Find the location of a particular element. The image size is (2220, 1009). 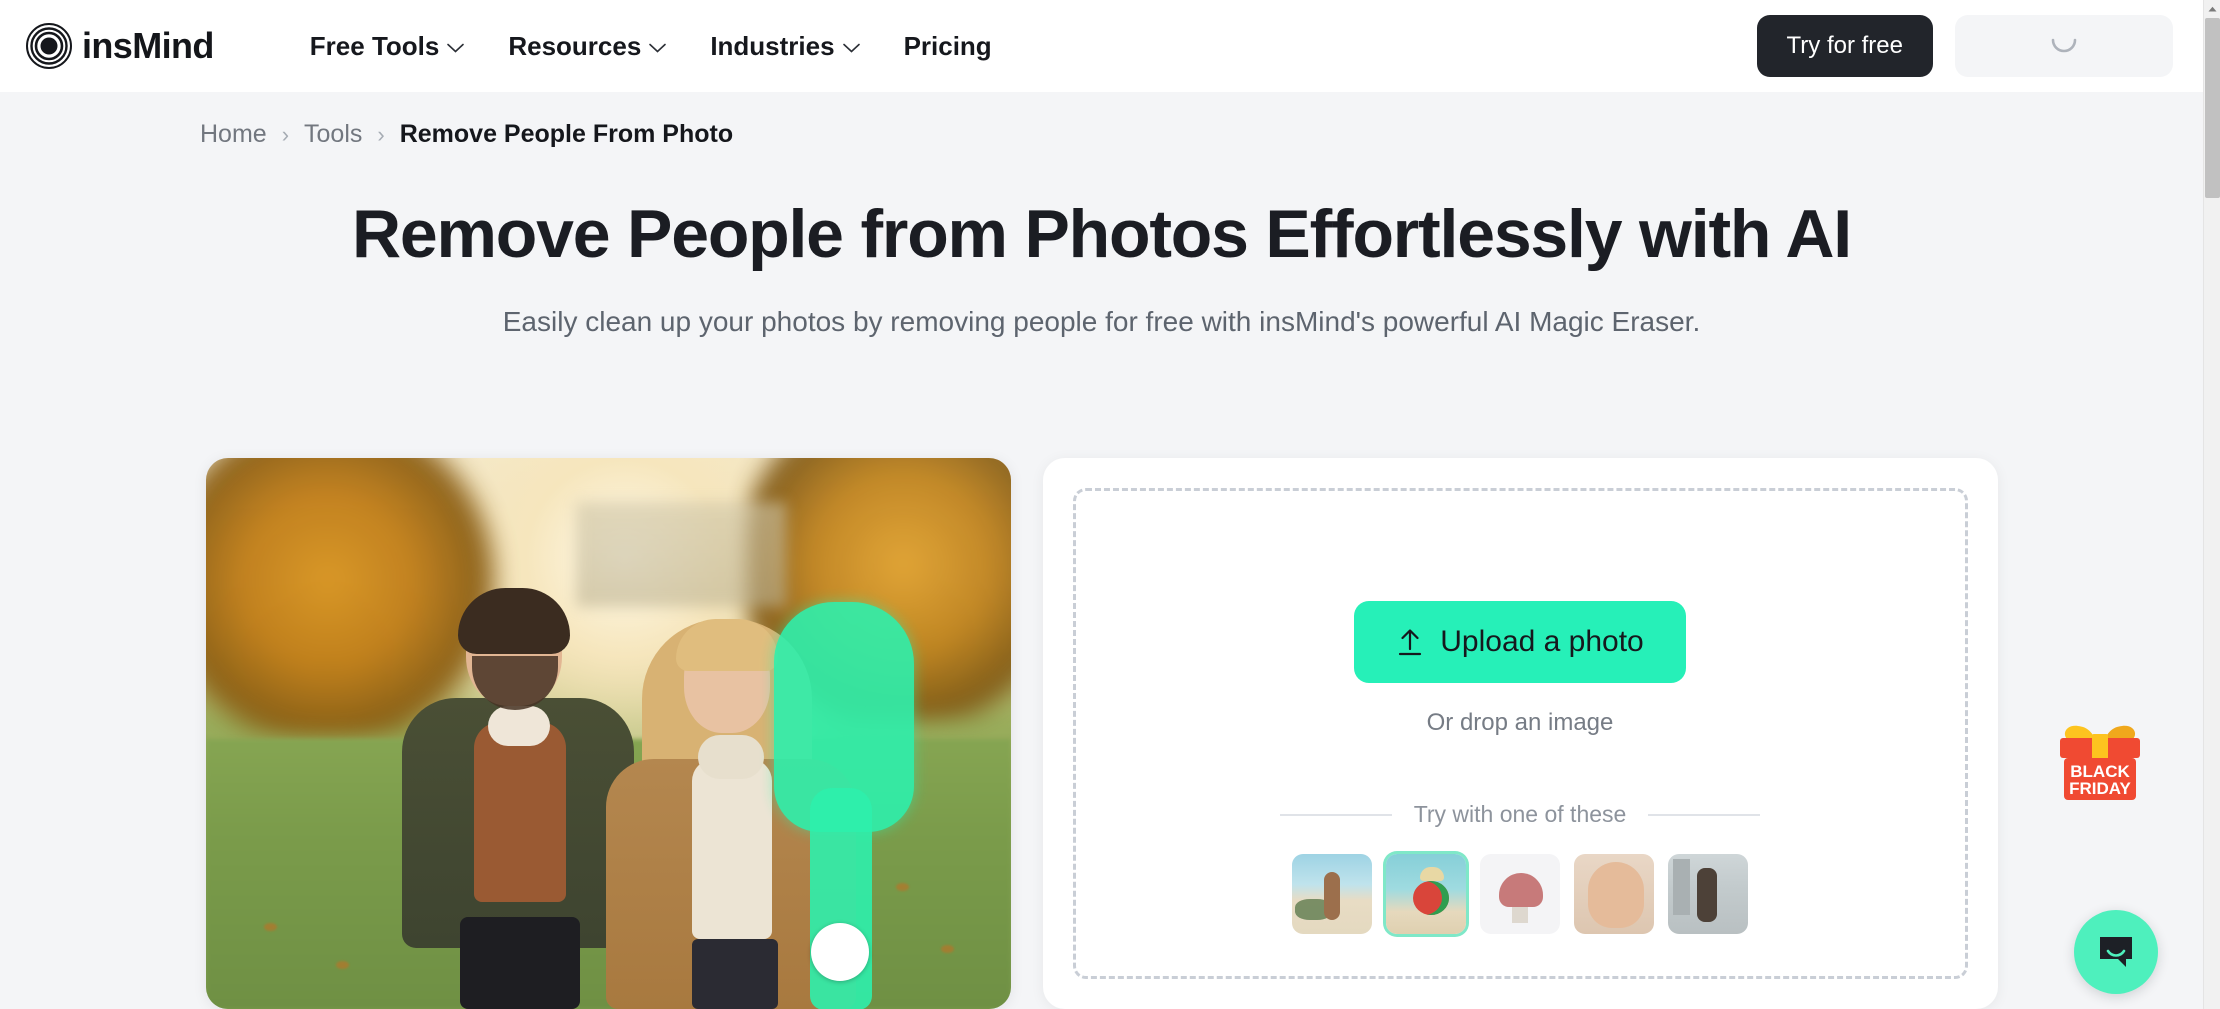

header-actions: Try for free is located at coordinates (1964, 46).